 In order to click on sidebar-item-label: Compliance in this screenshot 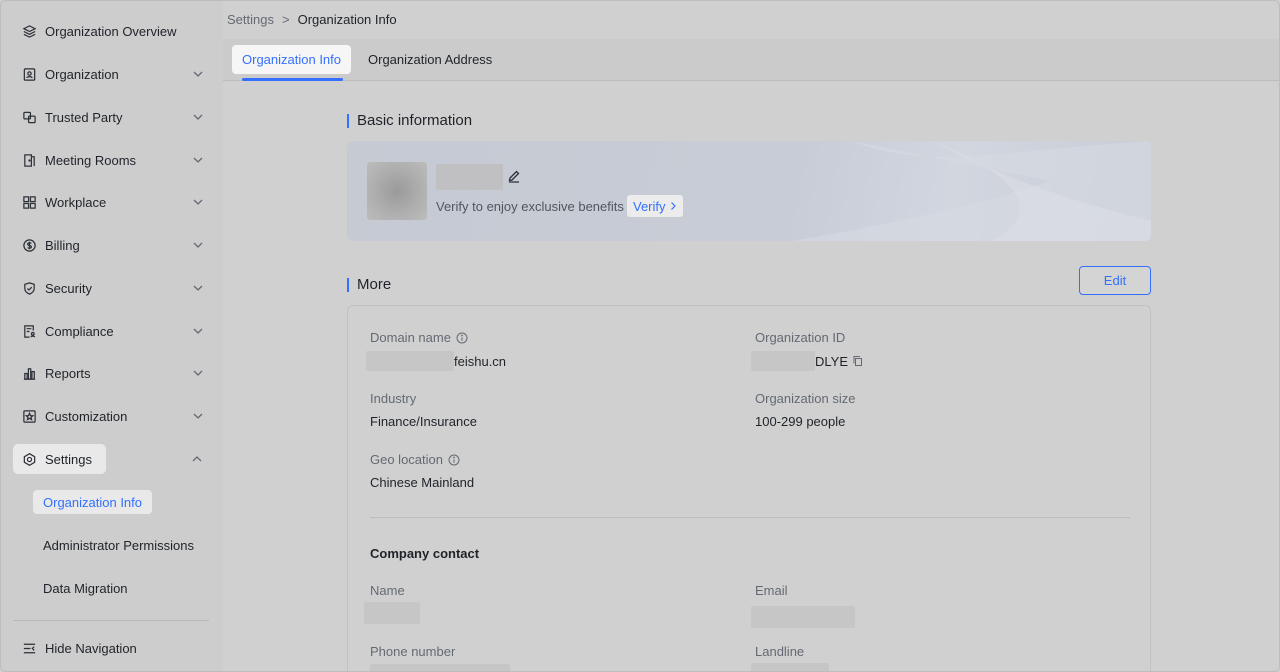, I will do `click(79, 331)`.